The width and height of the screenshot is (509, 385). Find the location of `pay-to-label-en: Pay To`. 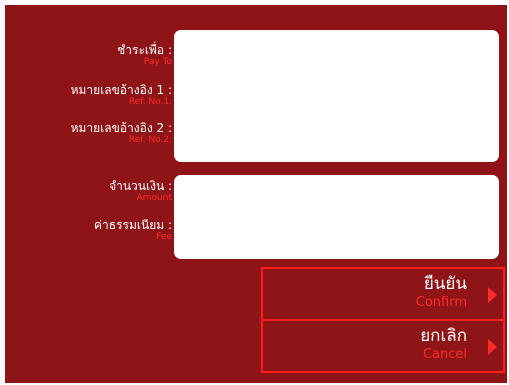

pay-to-label-en: Pay To is located at coordinates (157, 62).